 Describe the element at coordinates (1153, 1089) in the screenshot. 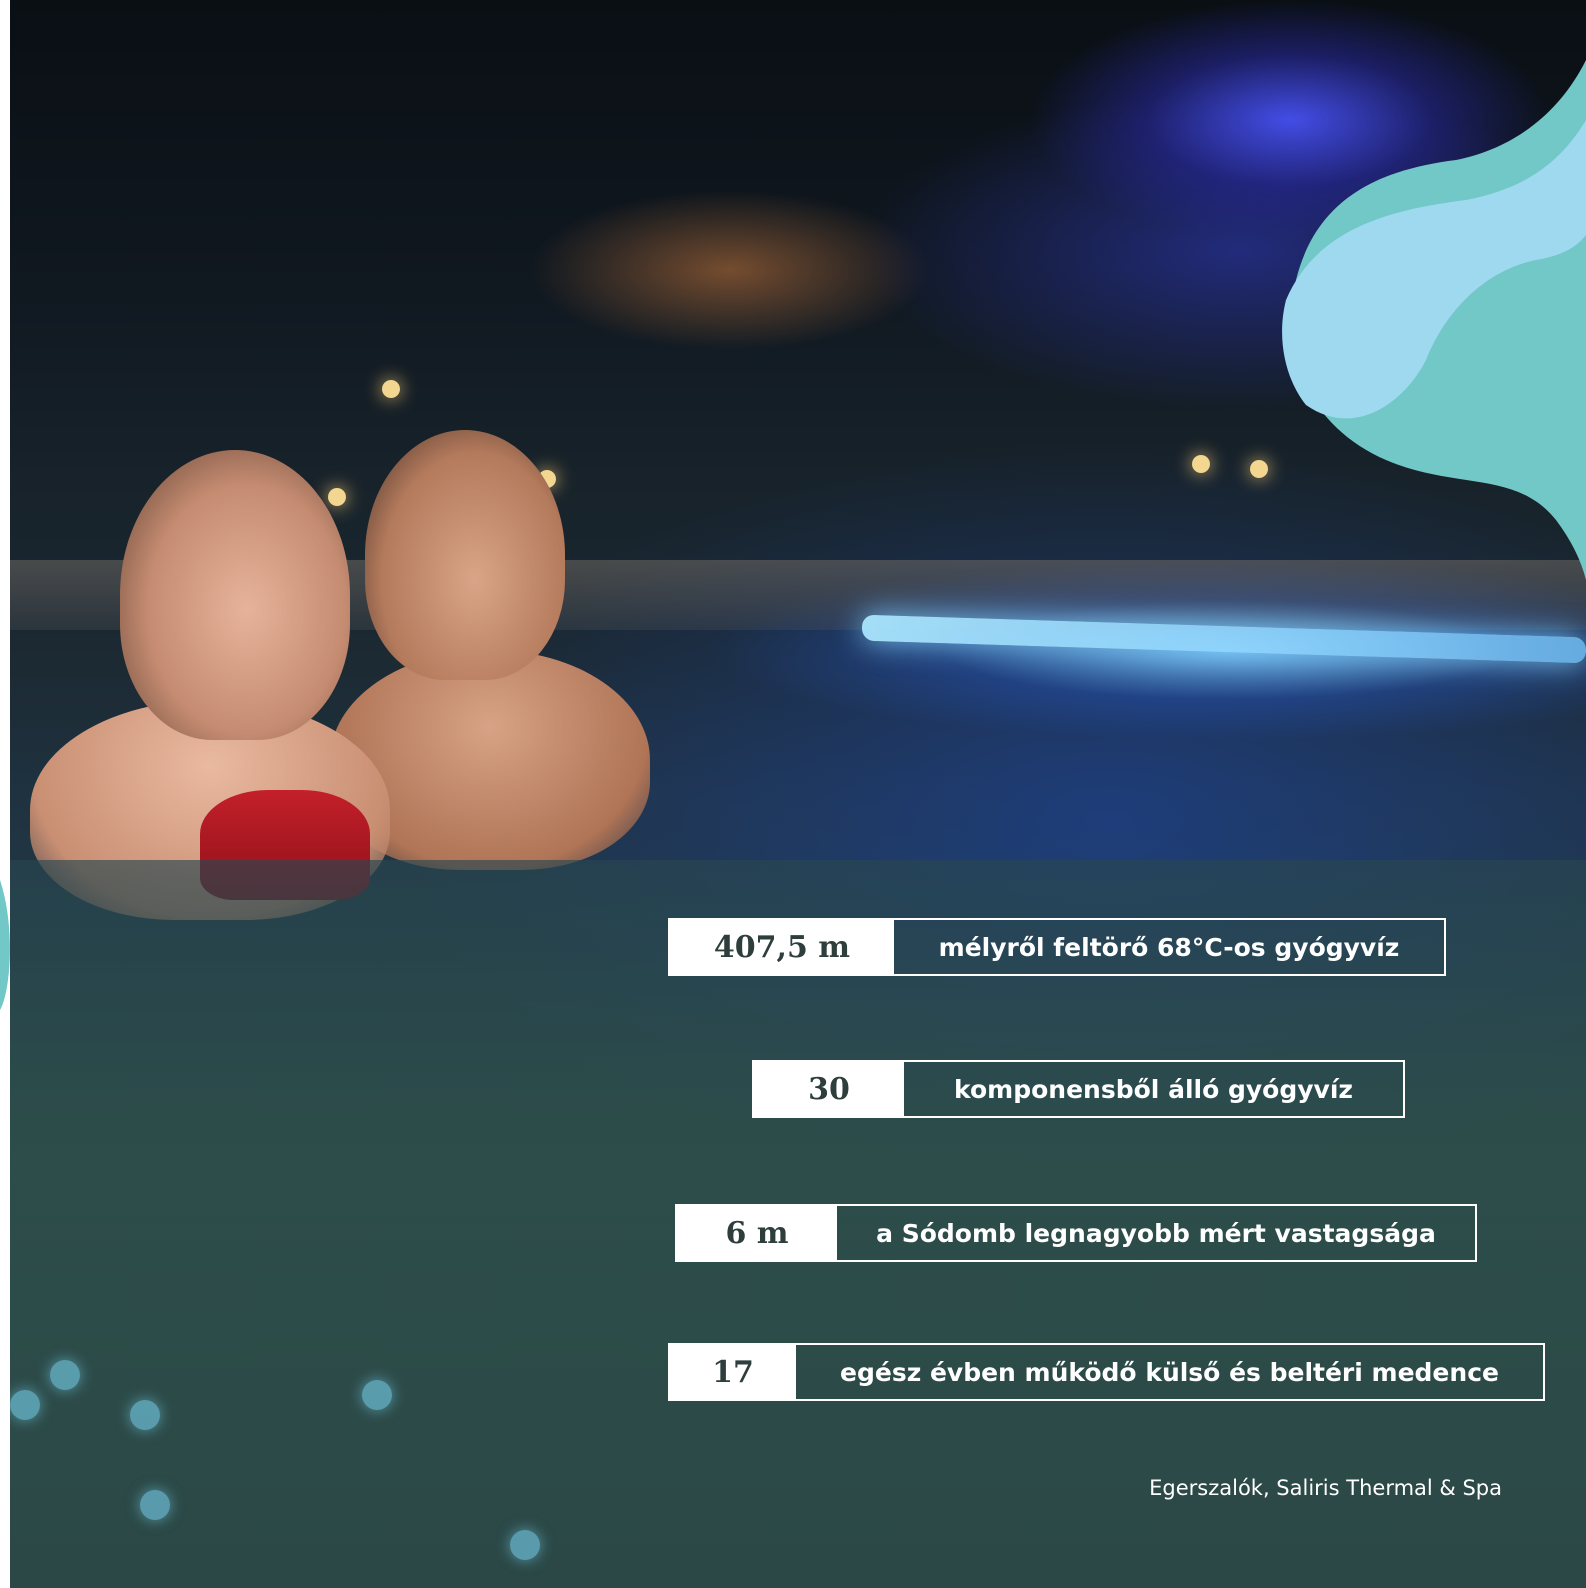

I see `stat-description: komponensből álló gyógyvíz` at that location.